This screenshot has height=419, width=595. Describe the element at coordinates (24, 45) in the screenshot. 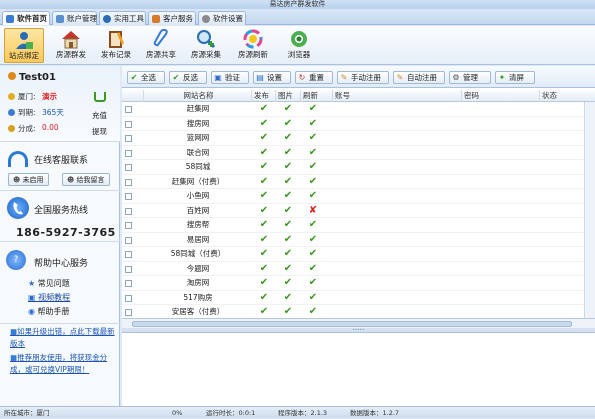

I see `toolbar-site-bind: 站点绑定` at that location.